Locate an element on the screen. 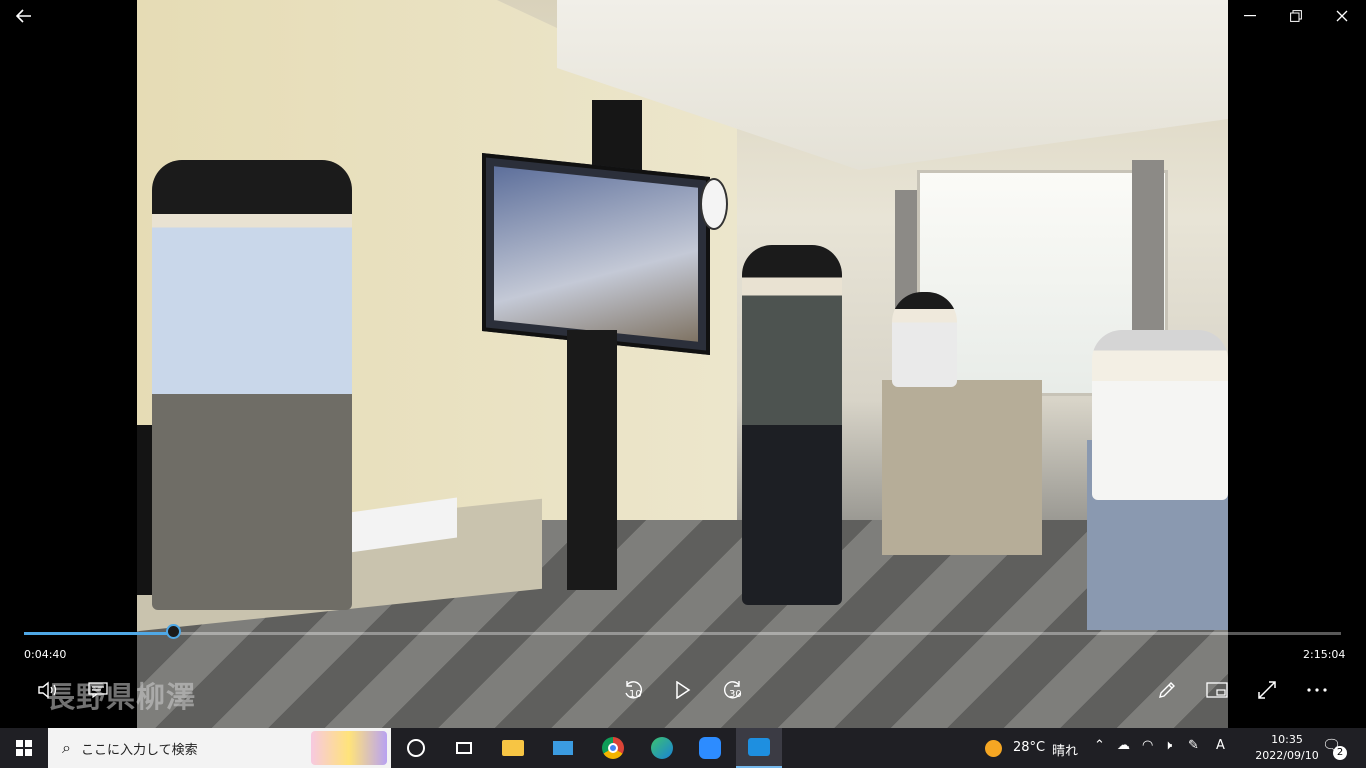 This screenshot has width=1366, height=768. mini-view-icon is located at coordinates (1217, 690).